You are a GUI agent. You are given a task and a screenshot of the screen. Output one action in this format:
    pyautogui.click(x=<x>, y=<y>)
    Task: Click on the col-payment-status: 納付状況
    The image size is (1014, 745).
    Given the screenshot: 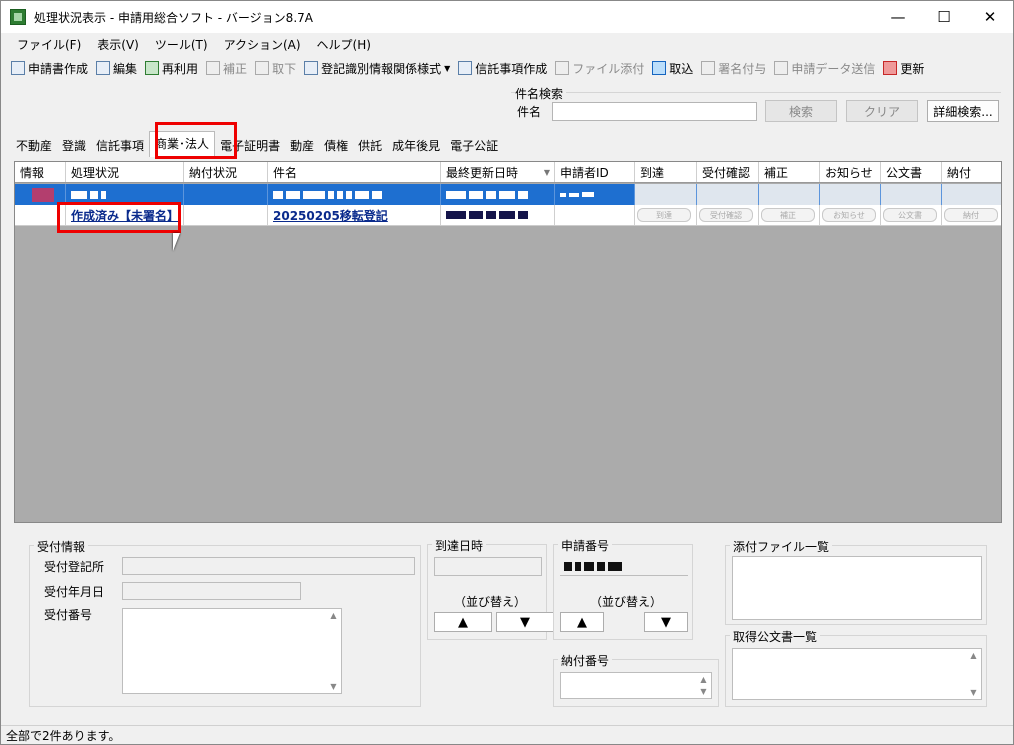 What is the action you would take?
    pyautogui.click(x=226, y=172)
    